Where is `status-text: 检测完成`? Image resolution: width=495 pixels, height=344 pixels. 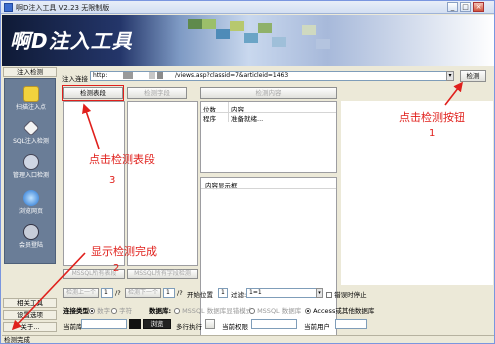
status-text: 检测完成 is located at coordinates (17, 340).